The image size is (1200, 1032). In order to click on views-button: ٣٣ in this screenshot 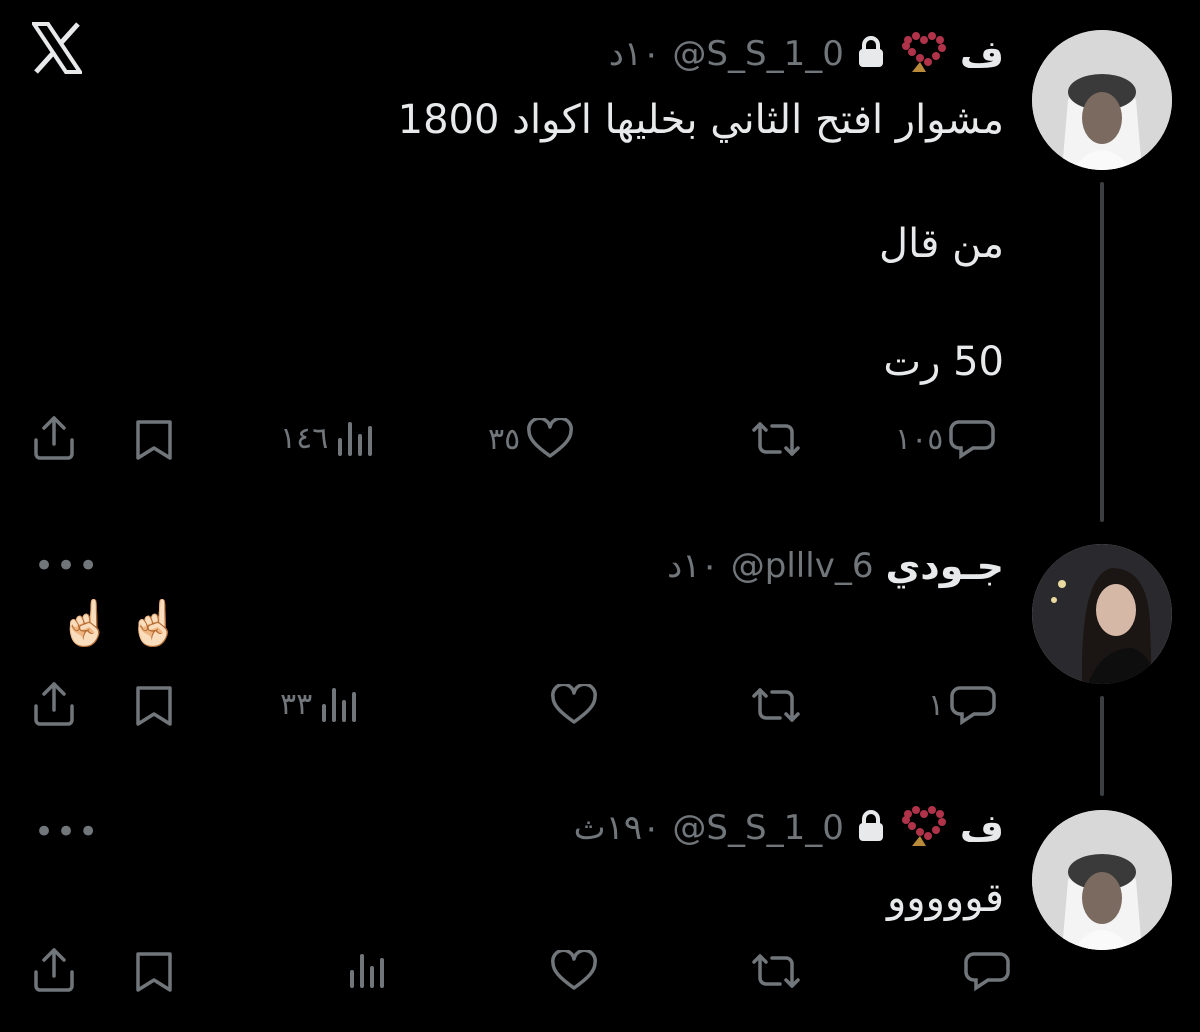, I will do `click(319, 704)`.